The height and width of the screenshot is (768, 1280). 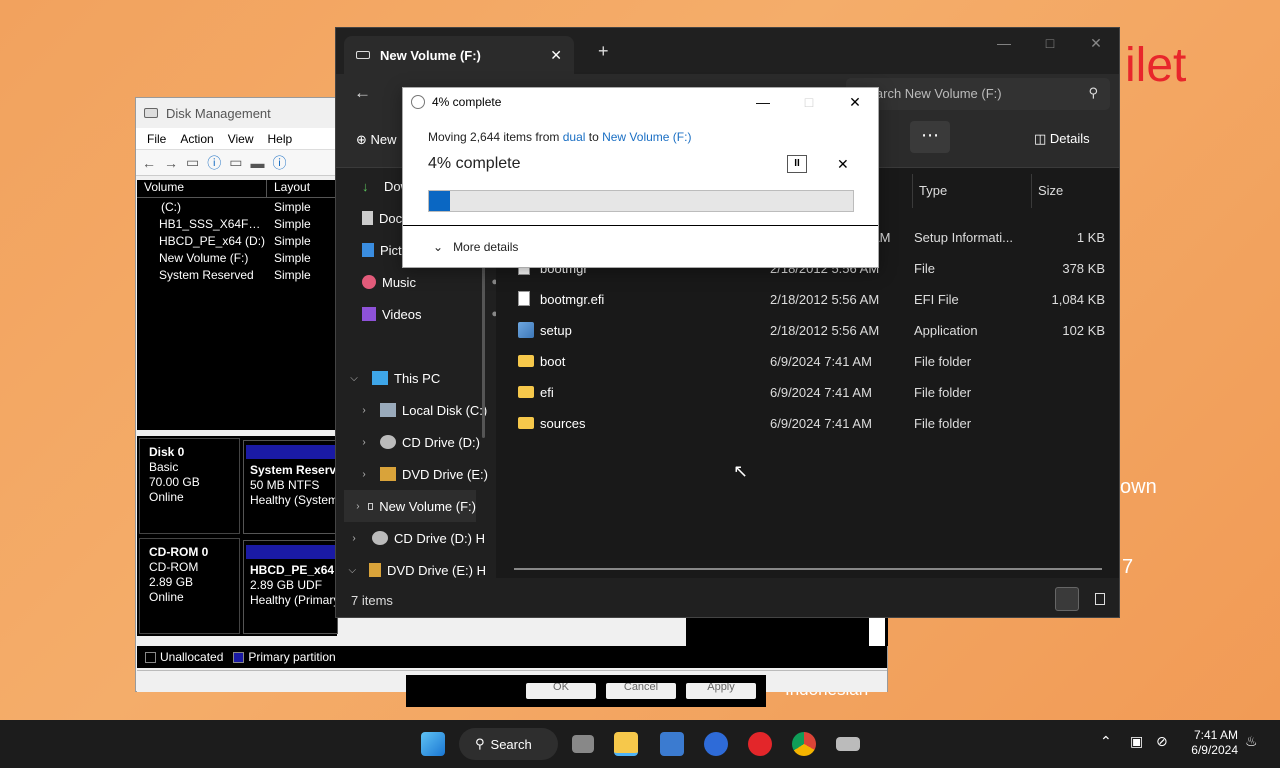 I want to click on back-icon: ←, so click(x=149, y=163).